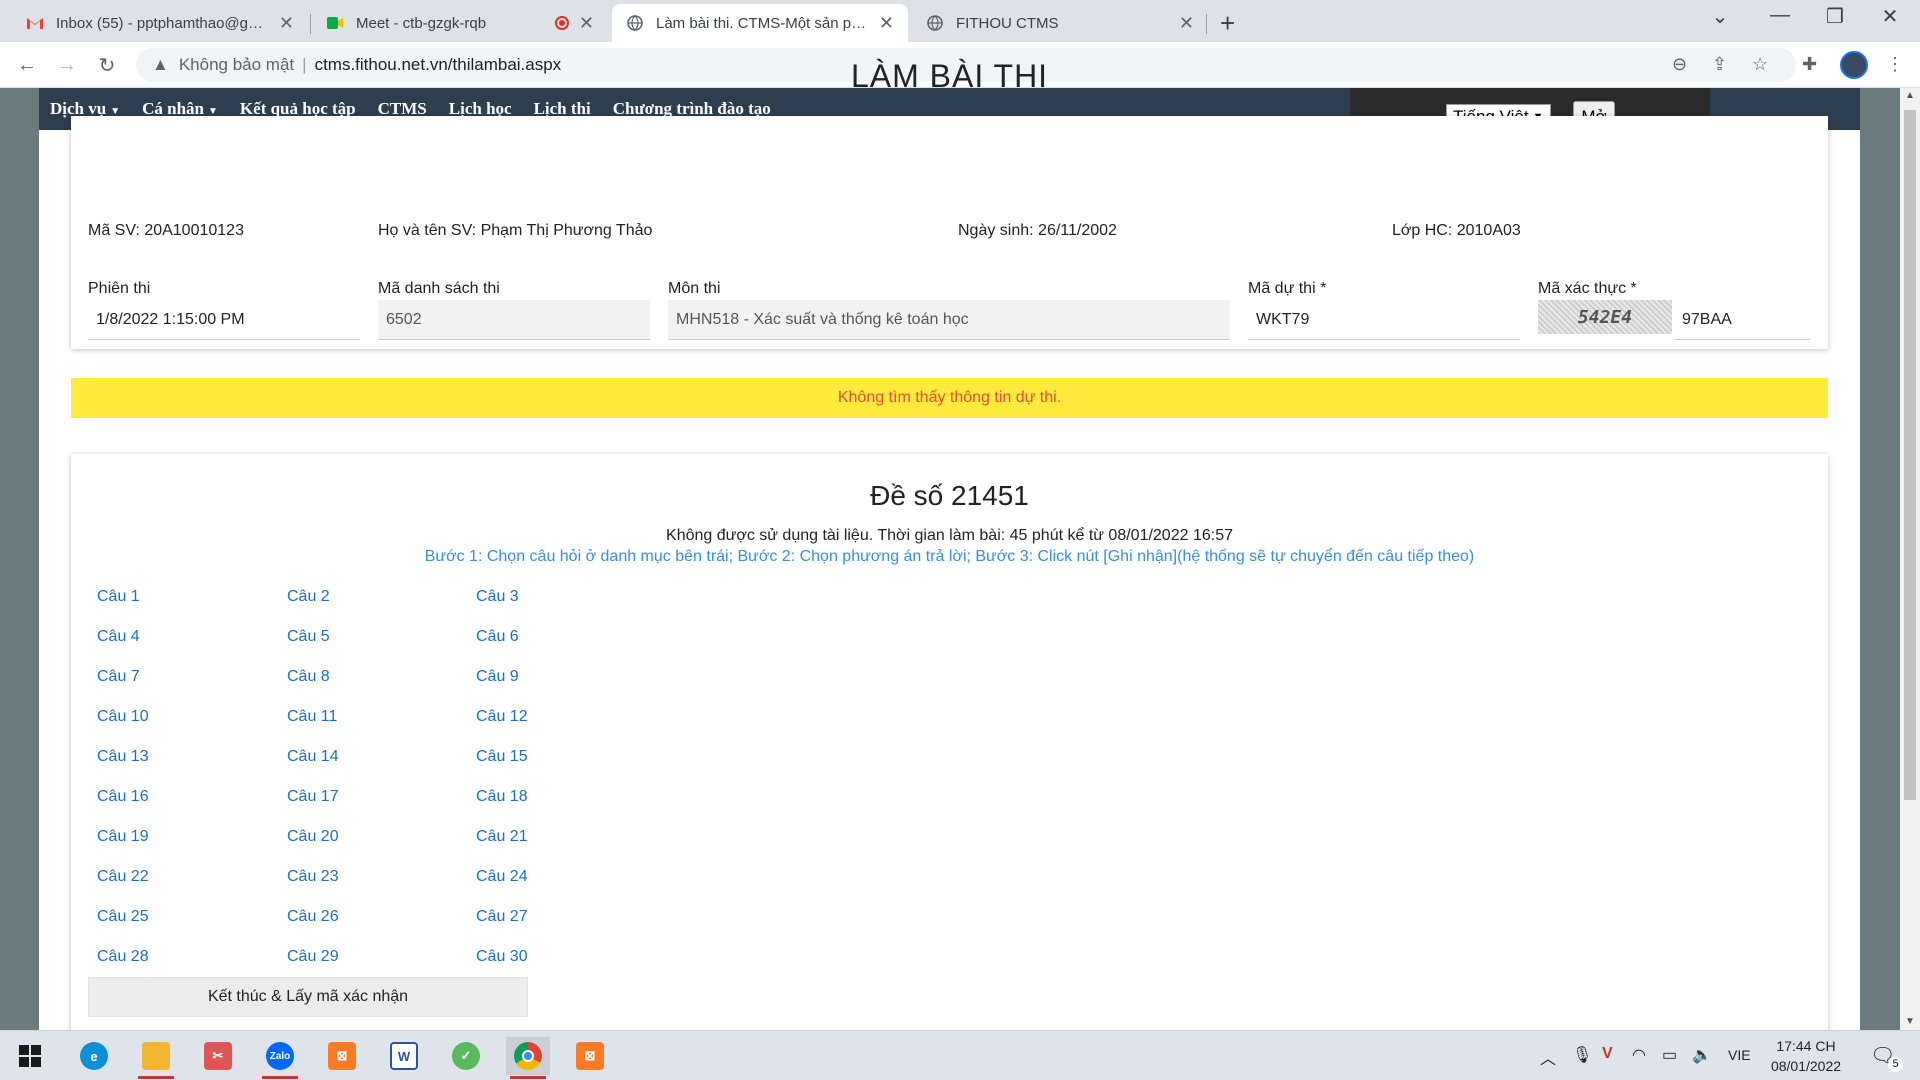  I want to click on question-link-30: Câu 30, so click(502, 957).